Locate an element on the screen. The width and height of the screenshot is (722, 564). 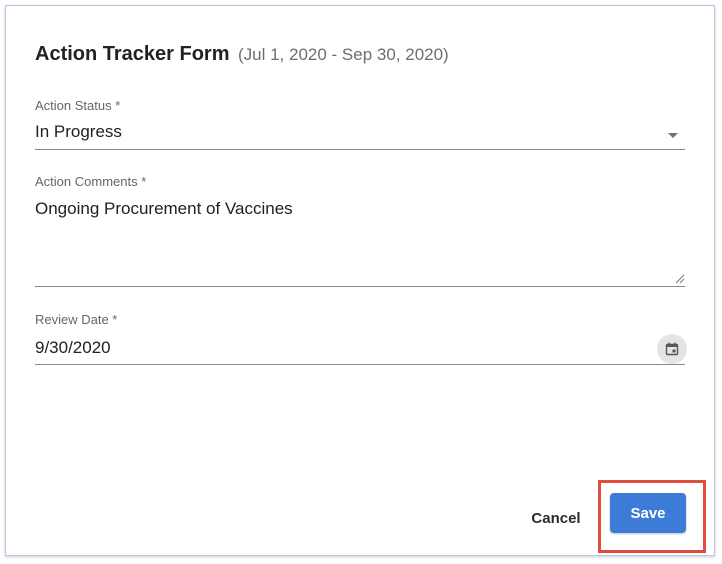
cancel-button: Cancel is located at coordinates (556, 518).